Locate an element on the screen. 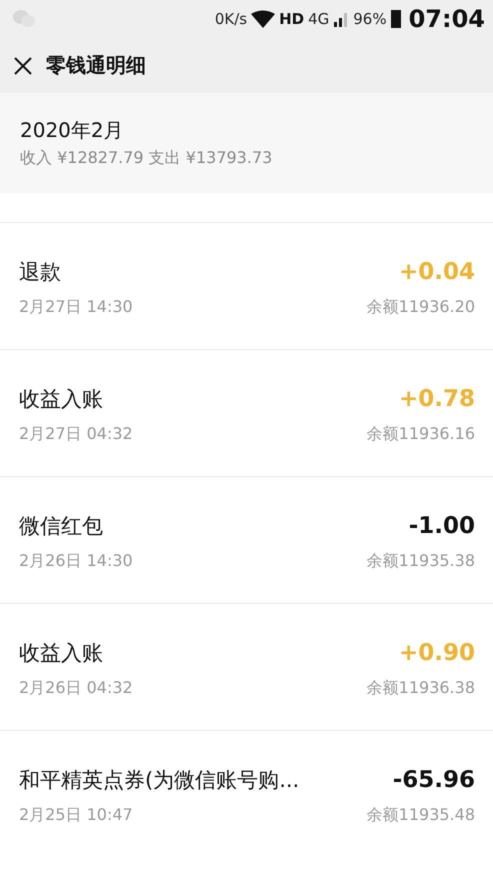 The width and height of the screenshot is (493, 885). network-label: 4G is located at coordinates (319, 19).